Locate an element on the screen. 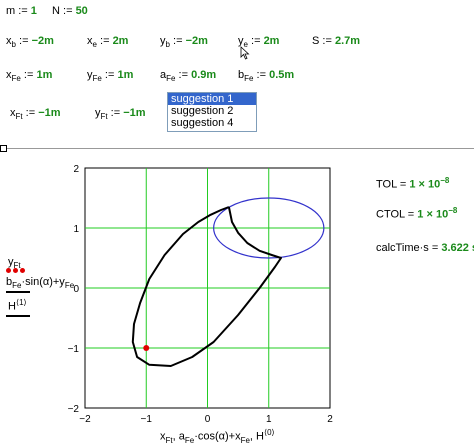 The width and height of the screenshot is (474, 445). def-N: N := 50 is located at coordinates (70, 11).